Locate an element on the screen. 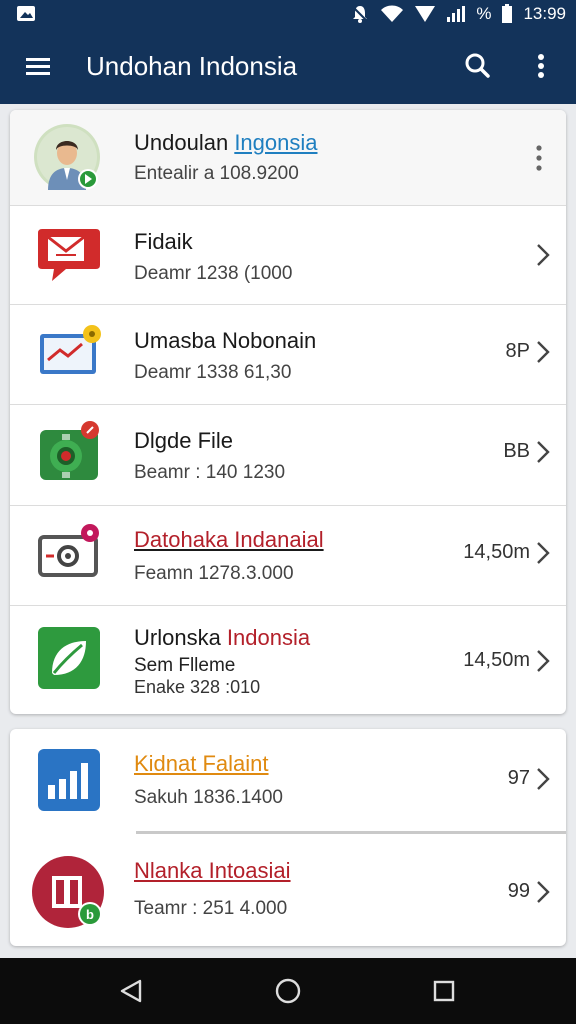  list-item-subtitle: Teamr : 251 4.000 is located at coordinates (211, 908).